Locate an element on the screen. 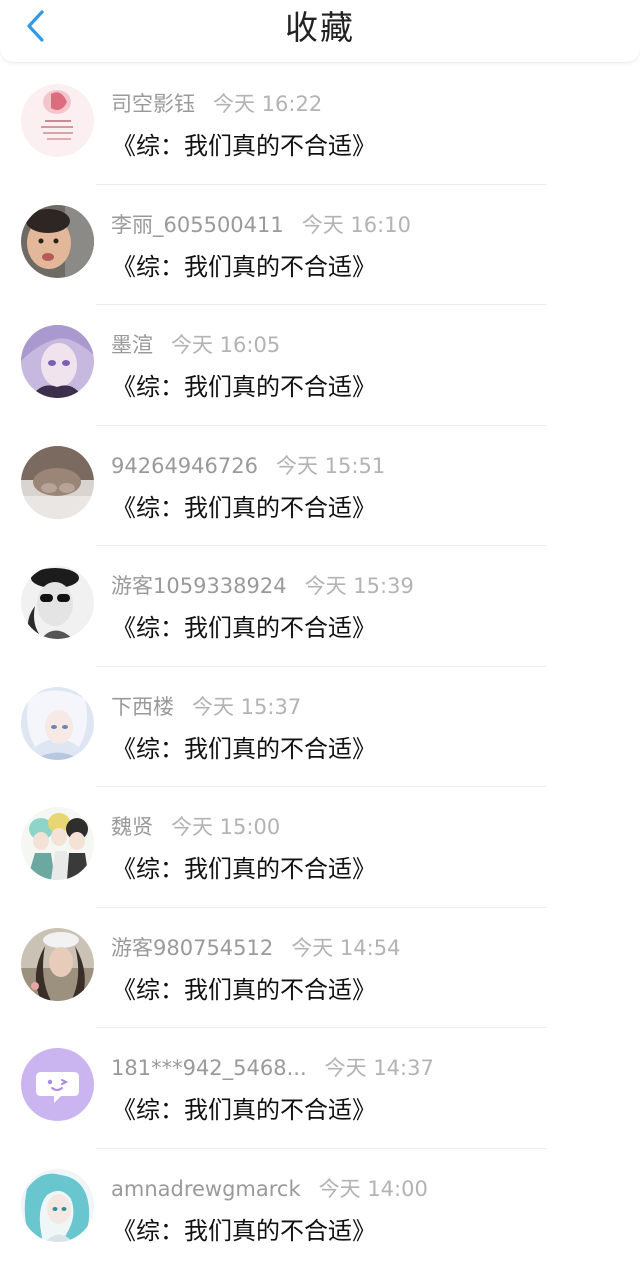  timestamp: 今天 15:39 is located at coordinates (359, 586).